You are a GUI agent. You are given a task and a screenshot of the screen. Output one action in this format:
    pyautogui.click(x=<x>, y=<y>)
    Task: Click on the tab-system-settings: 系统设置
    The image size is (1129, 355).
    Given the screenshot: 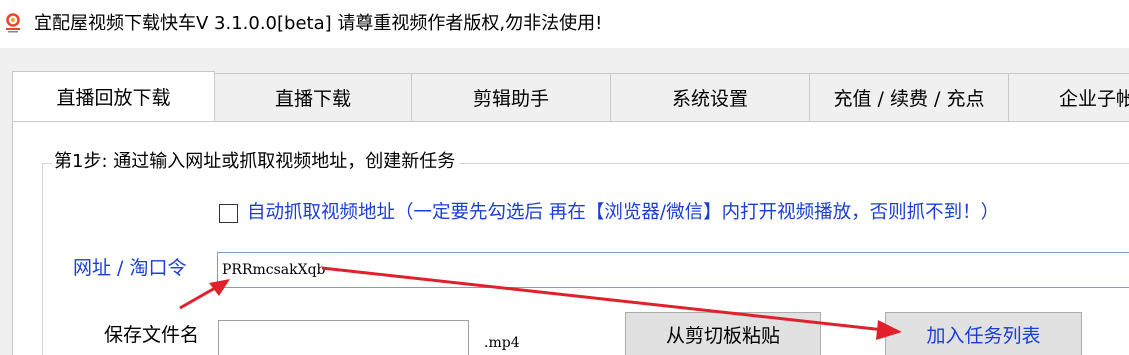 What is the action you would take?
    pyautogui.click(x=710, y=97)
    